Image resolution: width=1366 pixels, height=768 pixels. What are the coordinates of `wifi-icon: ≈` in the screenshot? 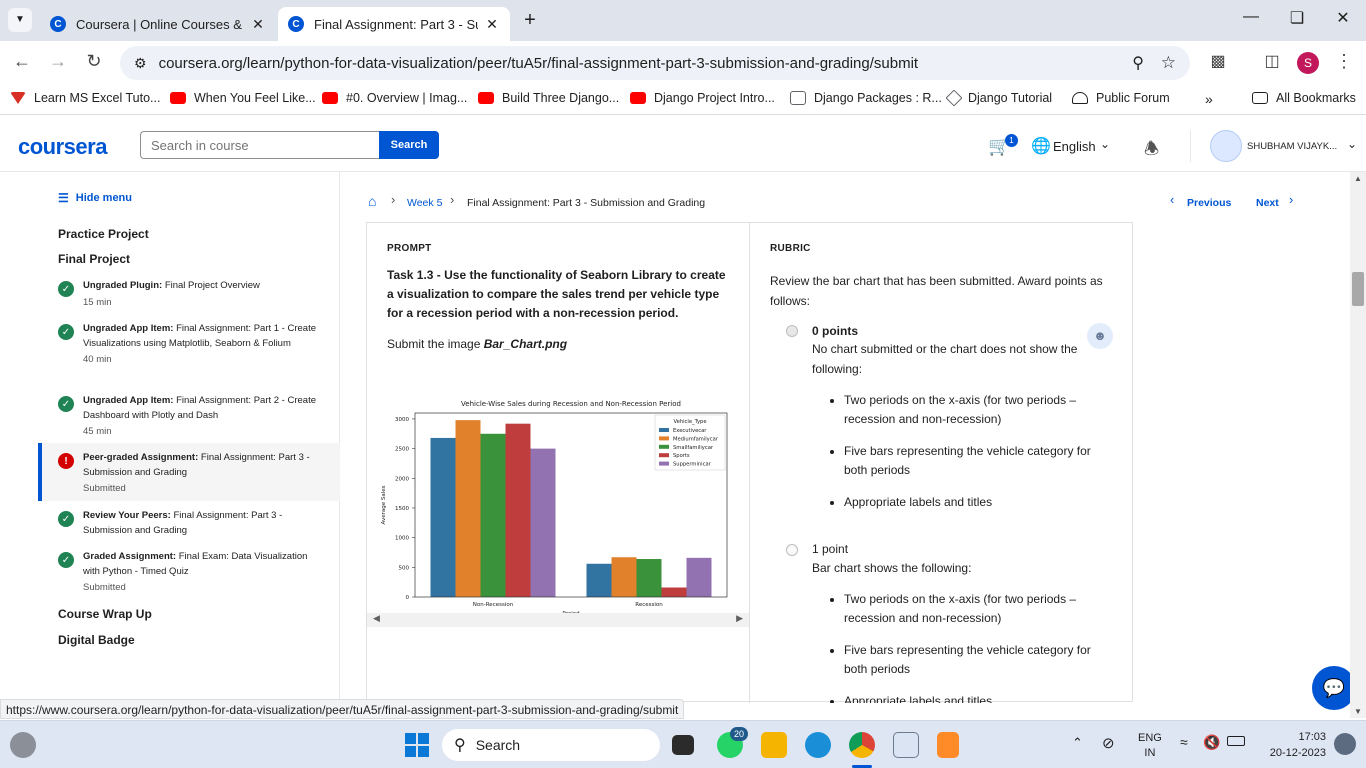 It's located at (1184, 742).